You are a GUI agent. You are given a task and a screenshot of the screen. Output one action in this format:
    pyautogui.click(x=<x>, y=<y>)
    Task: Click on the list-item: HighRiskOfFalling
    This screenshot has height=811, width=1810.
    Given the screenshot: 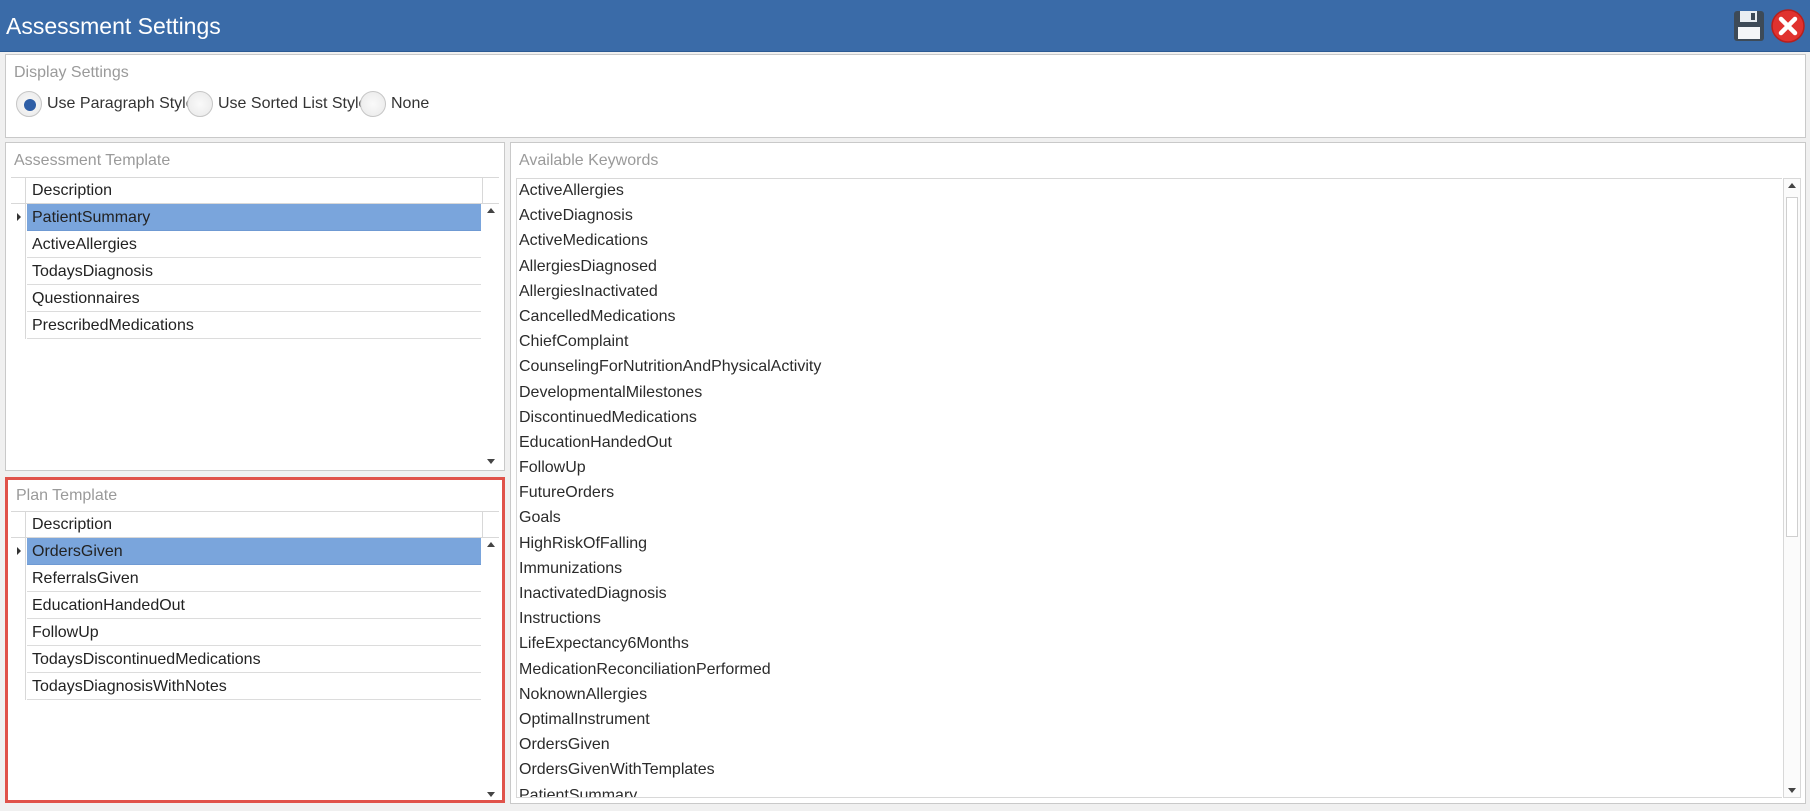 What is the action you would take?
    pyautogui.click(x=1149, y=544)
    